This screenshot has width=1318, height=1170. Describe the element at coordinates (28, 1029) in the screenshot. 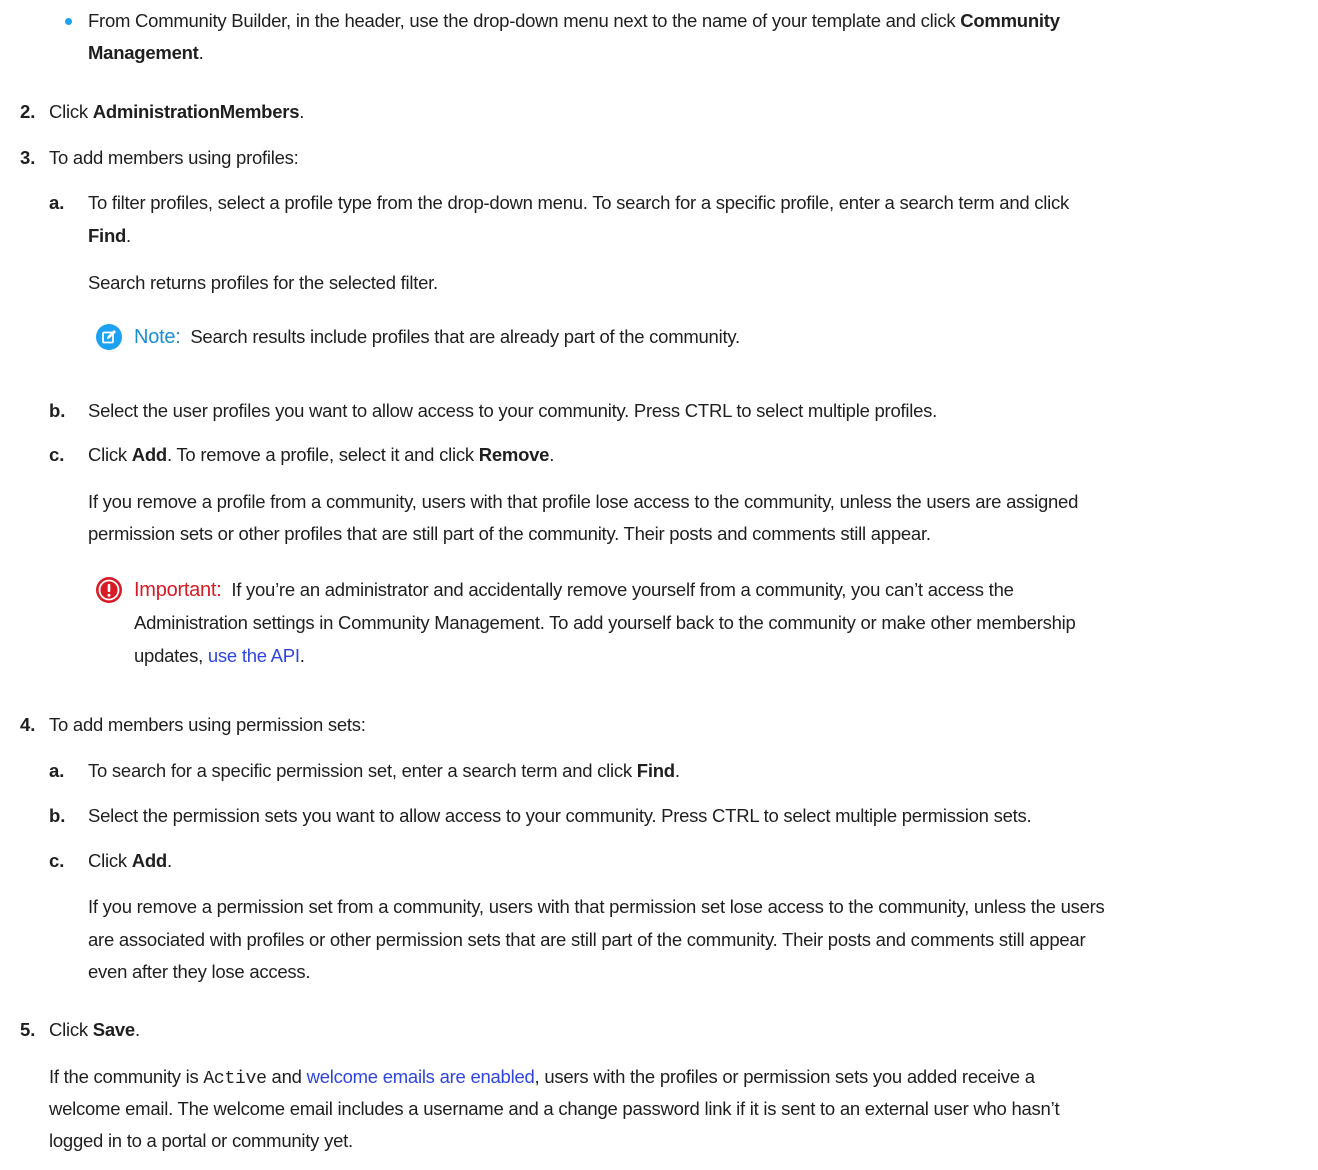

I see `step-5-number: 5.` at that location.